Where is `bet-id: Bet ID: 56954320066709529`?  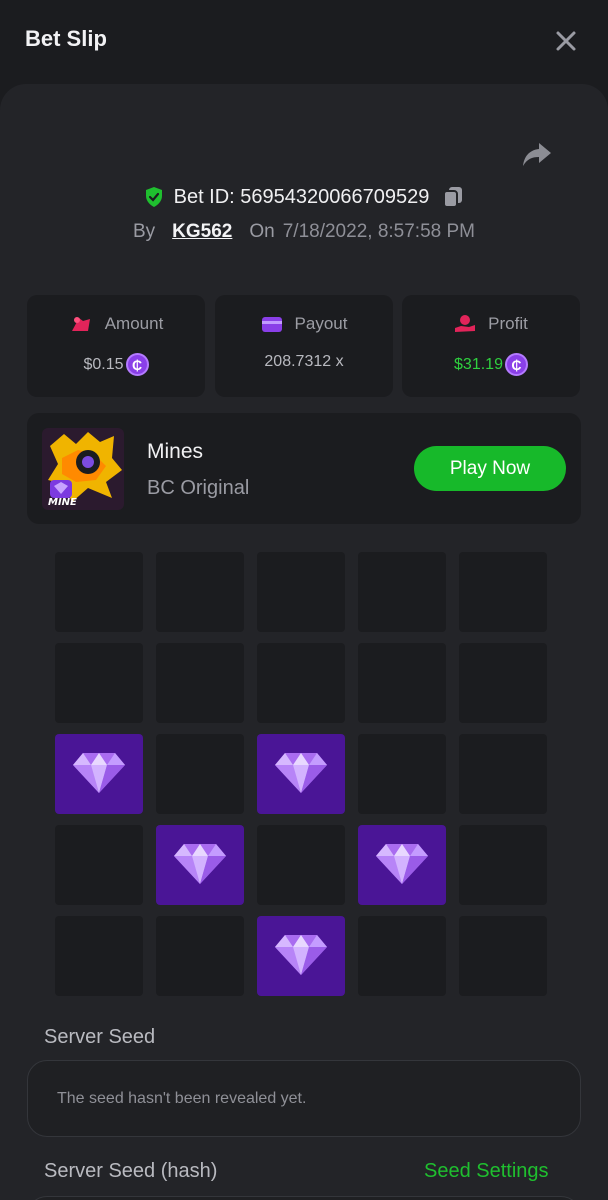 bet-id: Bet ID: 56954320066709529 is located at coordinates (301, 196).